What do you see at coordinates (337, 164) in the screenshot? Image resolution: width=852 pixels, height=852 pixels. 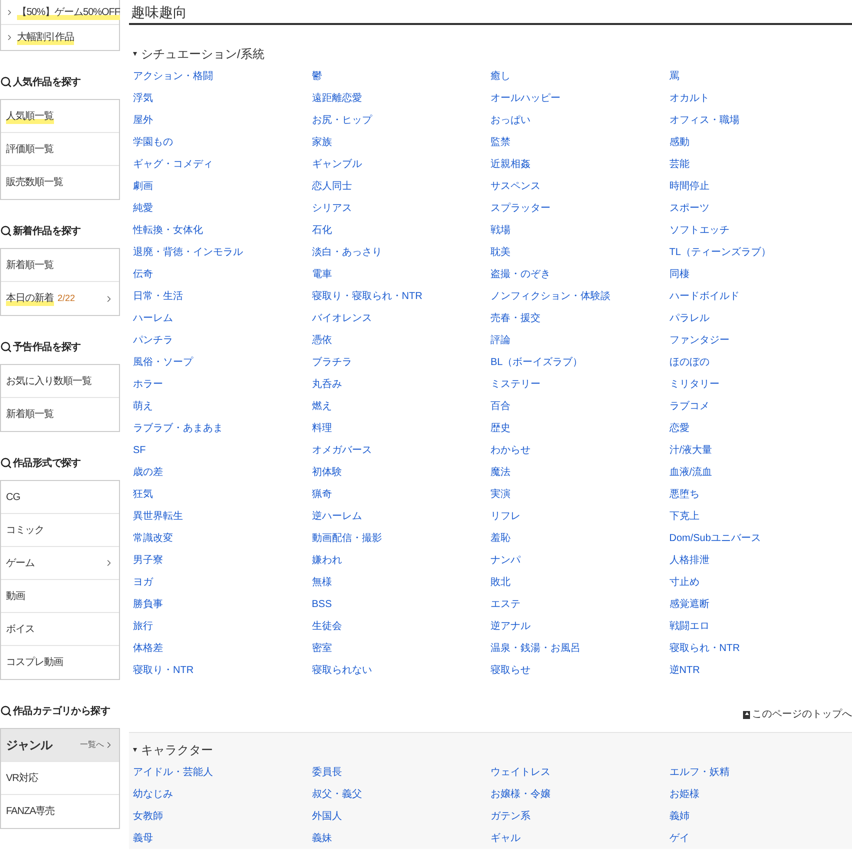 I see `genre-link: ギャンブル` at bounding box center [337, 164].